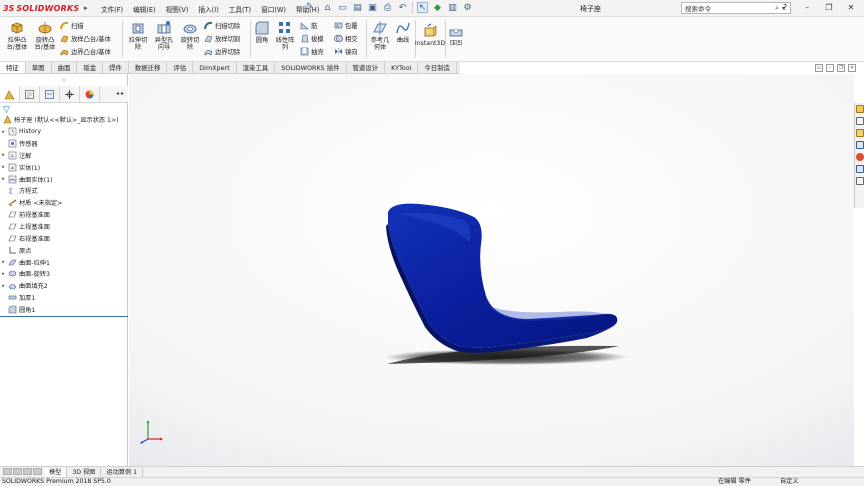 Image resolution: width=864 pixels, height=486 pixels. What do you see at coordinates (64, 286) in the screenshot?
I see `tree-item: ▸ 曲面填充2` at bounding box center [64, 286].